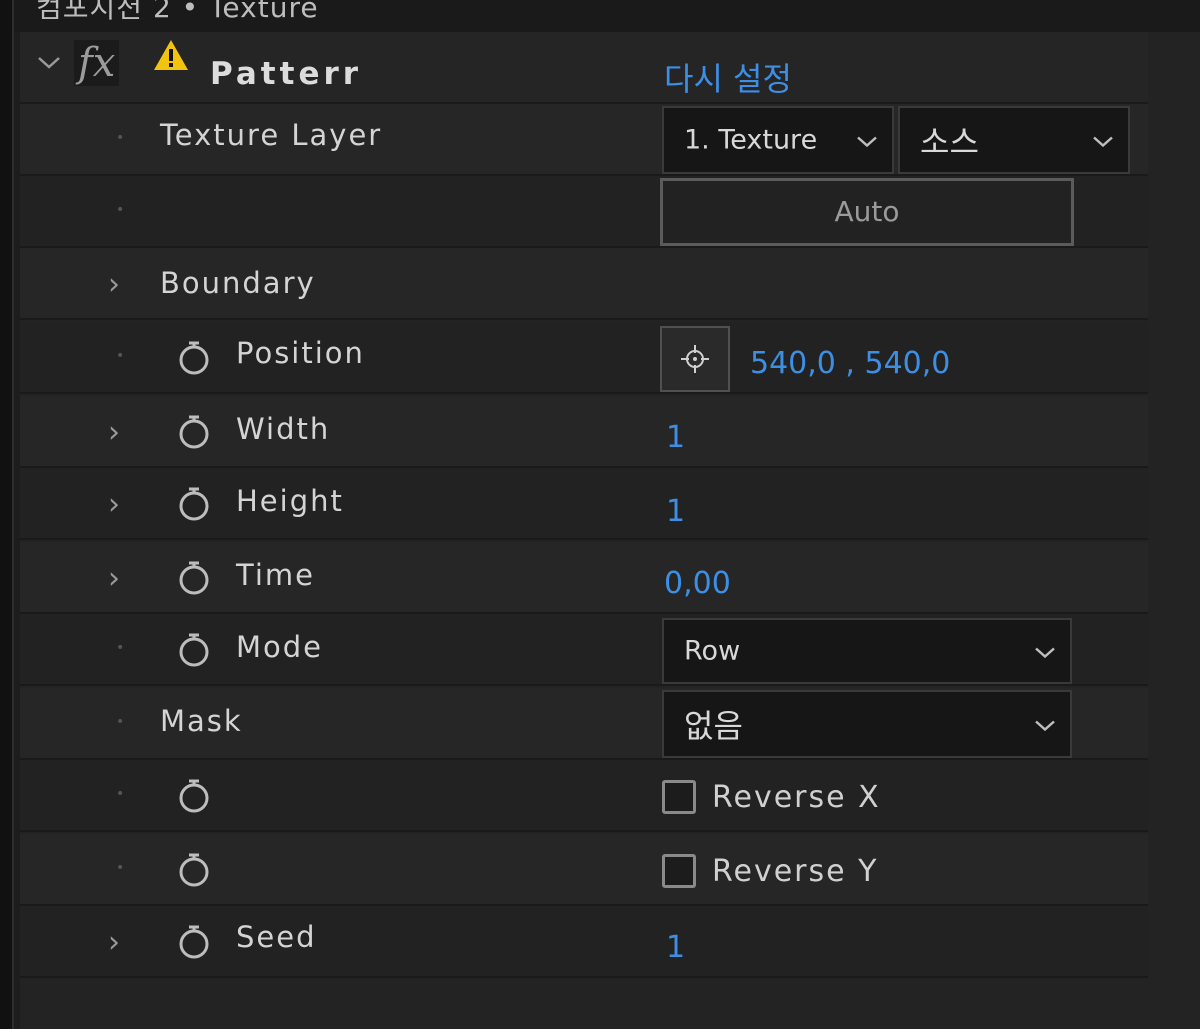 This screenshot has height=1029, width=1200. What do you see at coordinates (584, 284) in the screenshot?
I see `property-row-boundary: › Boundary` at bounding box center [584, 284].